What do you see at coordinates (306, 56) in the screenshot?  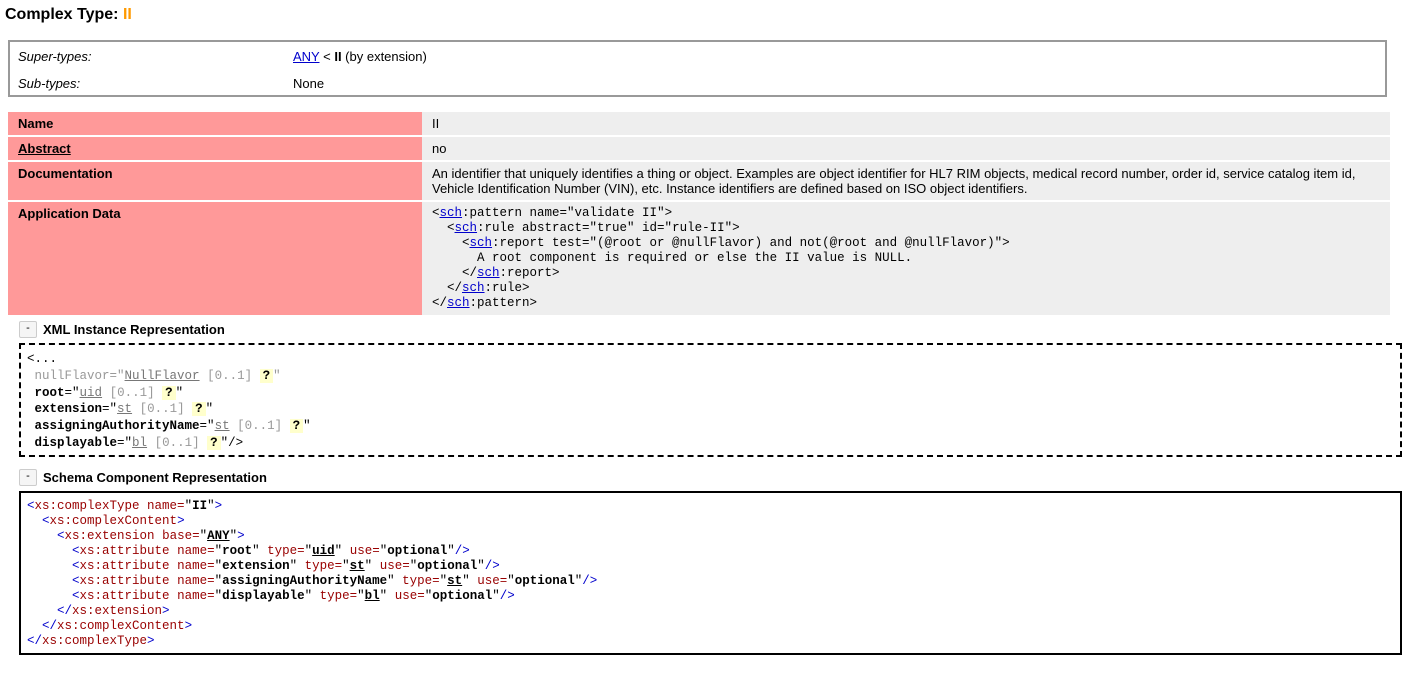 I see `super-type-any-link: ANY` at bounding box center [306, 56].